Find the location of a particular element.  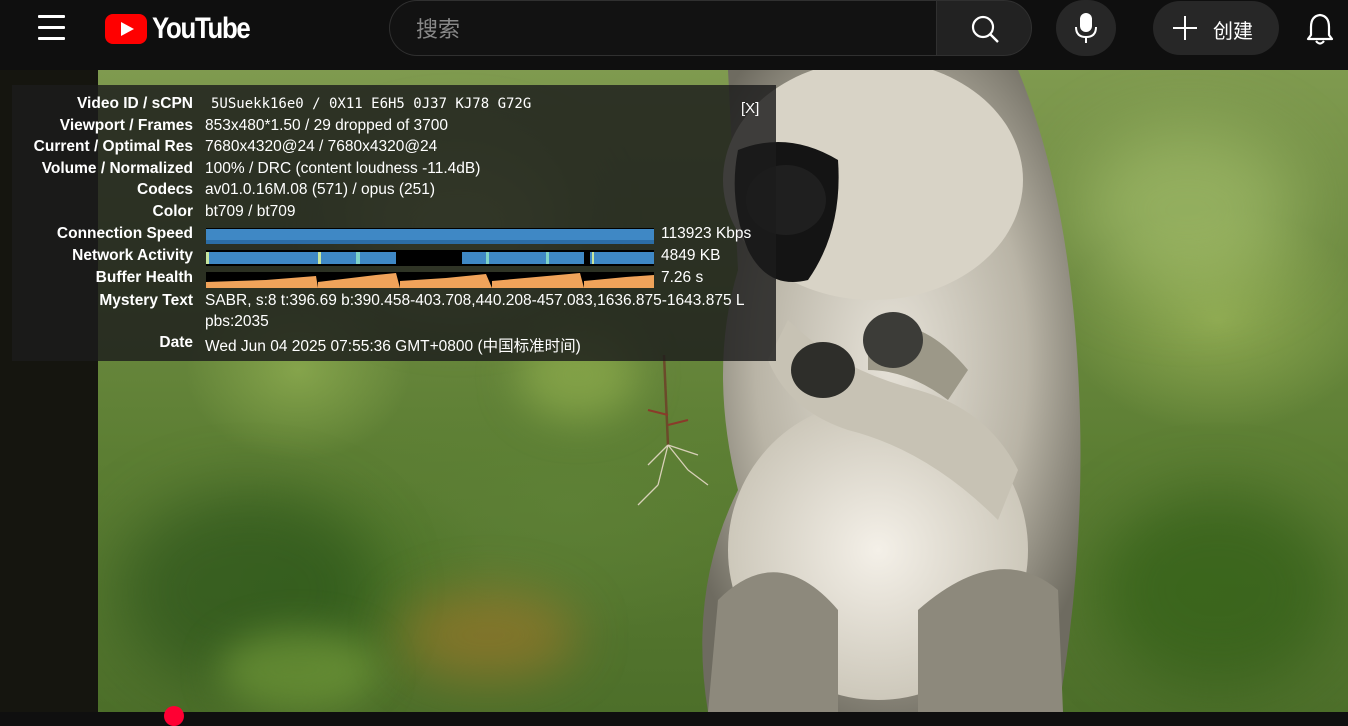

stat-row-network-activity: Network Activity 4849 KB is located at coordinates (394, 258).